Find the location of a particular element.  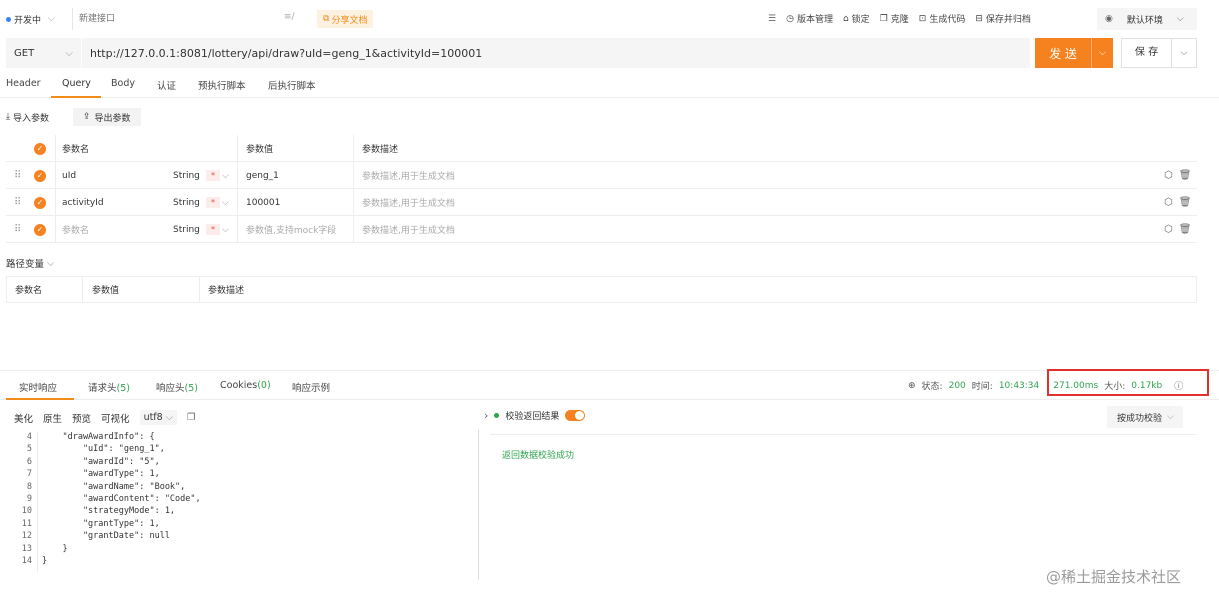

raw-button: 原生 is located at coordinates (52, 418).